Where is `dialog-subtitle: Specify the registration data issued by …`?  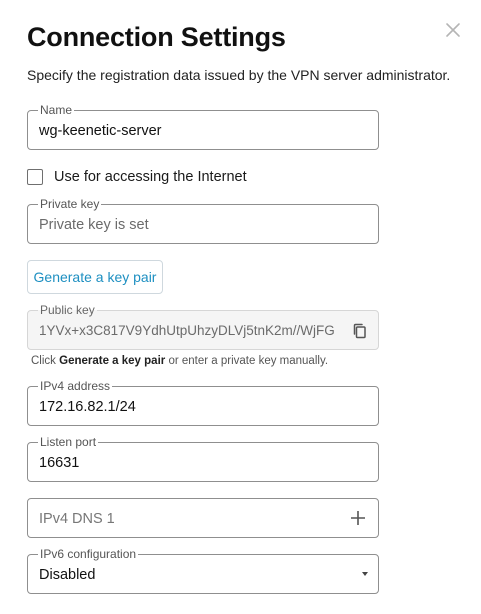
dialog-subtitle: Specify the registration data issued by … is located at coordinates (239, 75).